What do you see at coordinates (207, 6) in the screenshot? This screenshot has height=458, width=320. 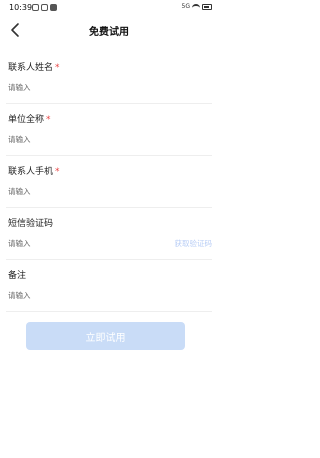 I see `battery-icon` at bounding box center [207, 6].